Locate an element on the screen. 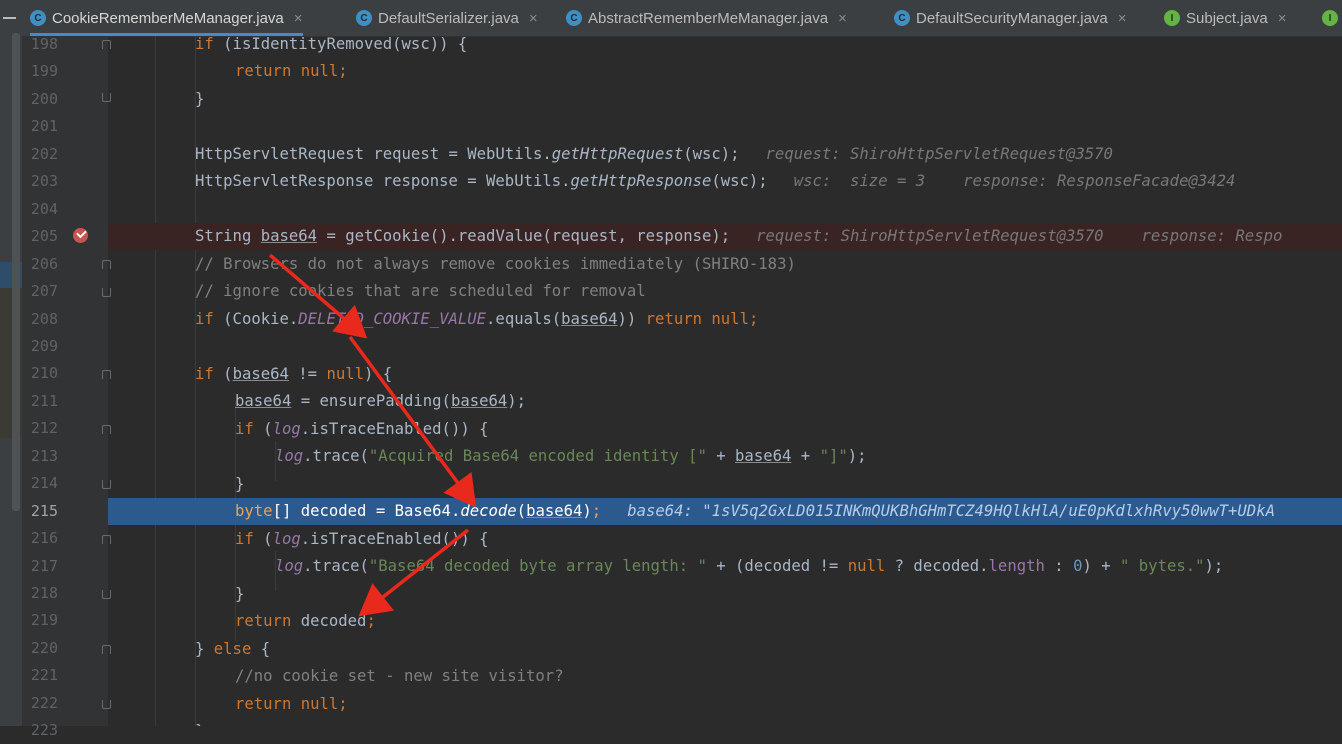 The height and width of the screenshot is (744, 1342). line-number: 204 is located at coordinates (40, 209).